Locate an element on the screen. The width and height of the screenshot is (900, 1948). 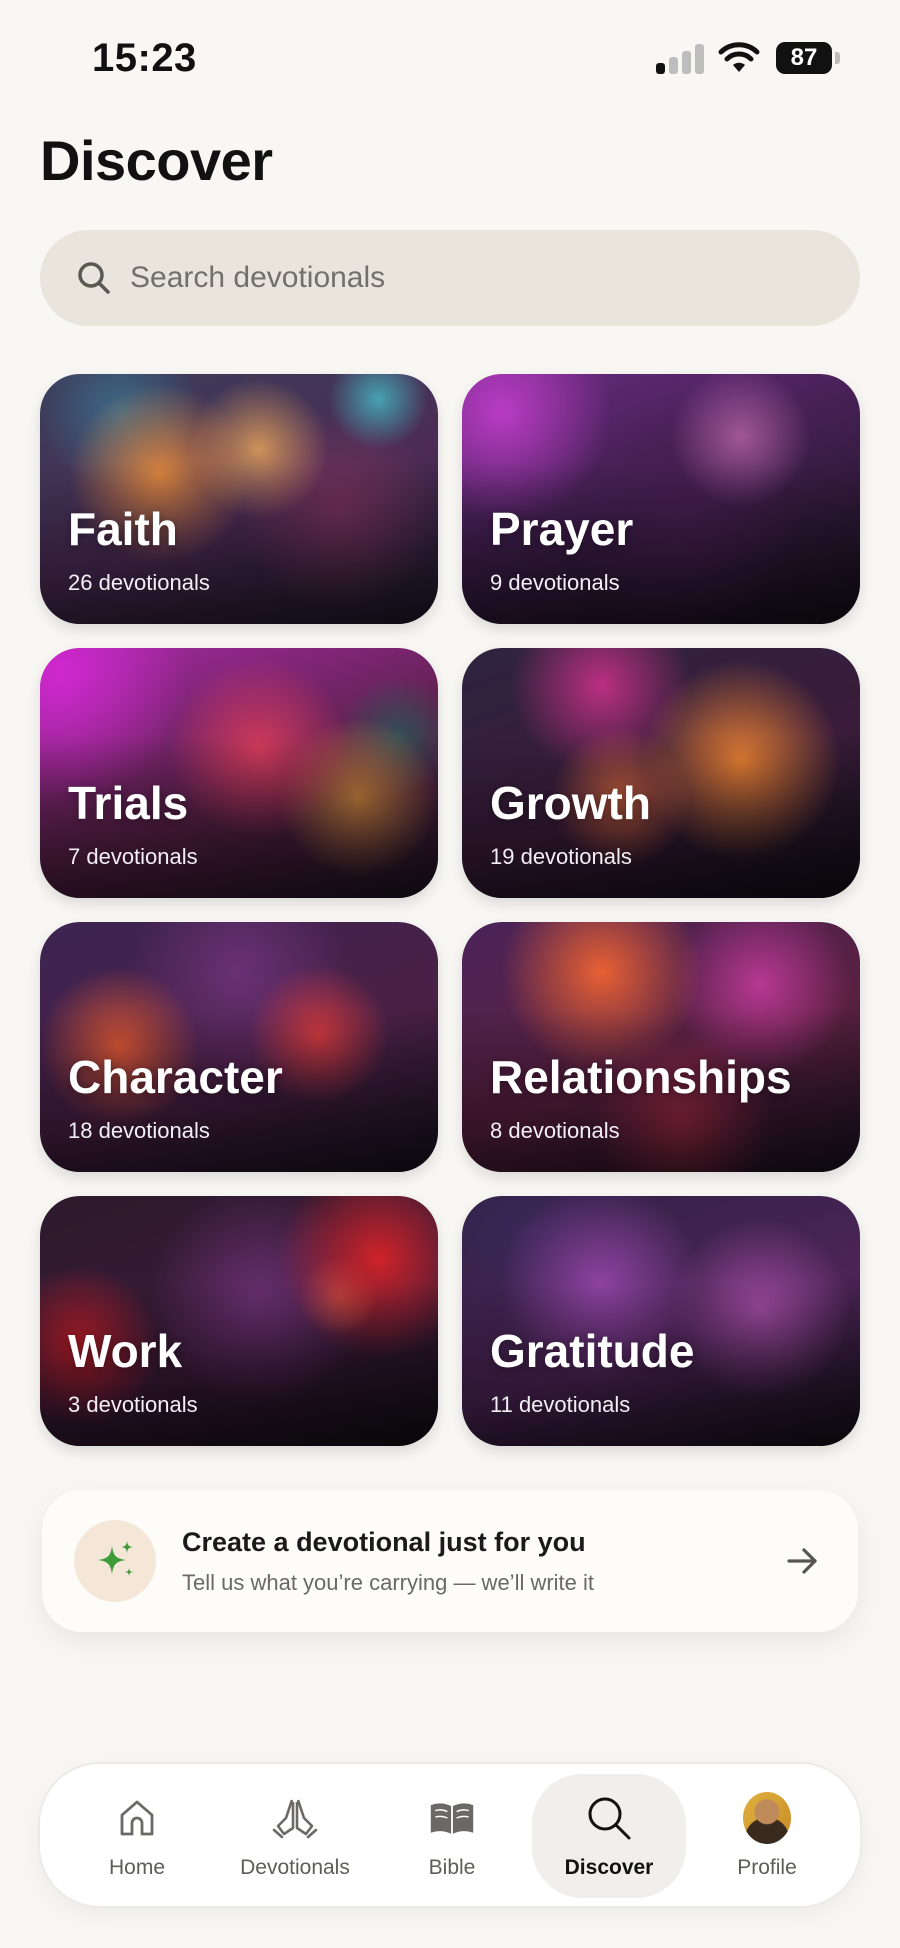
category-count: 18 devotionals is located at coordinates (139, 1130).